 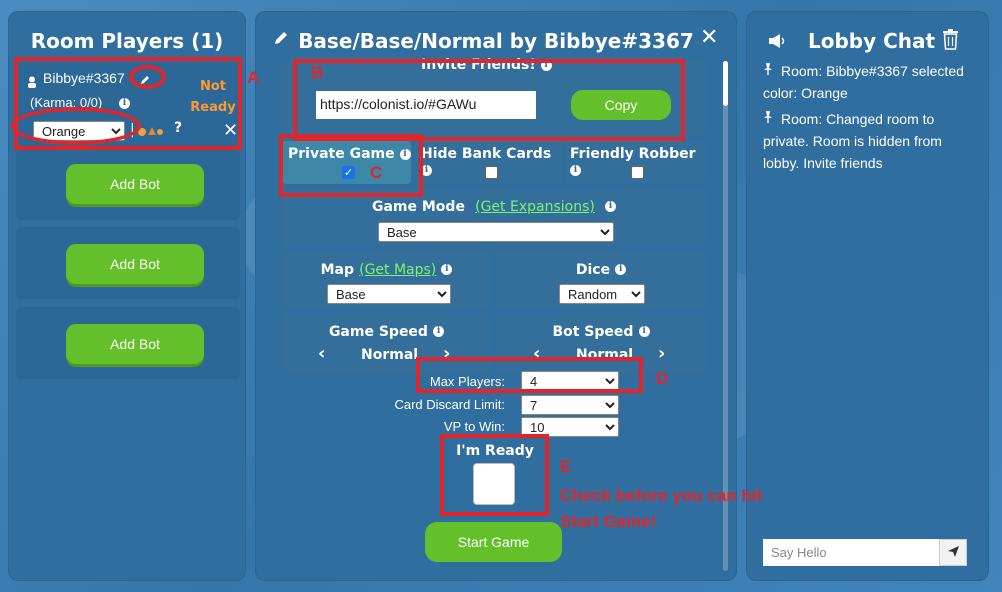 What do you see at coordinates (418, 207) in the screenshot?
I see `game-mode-label: Game Mode` at bounding box center [418, 207].